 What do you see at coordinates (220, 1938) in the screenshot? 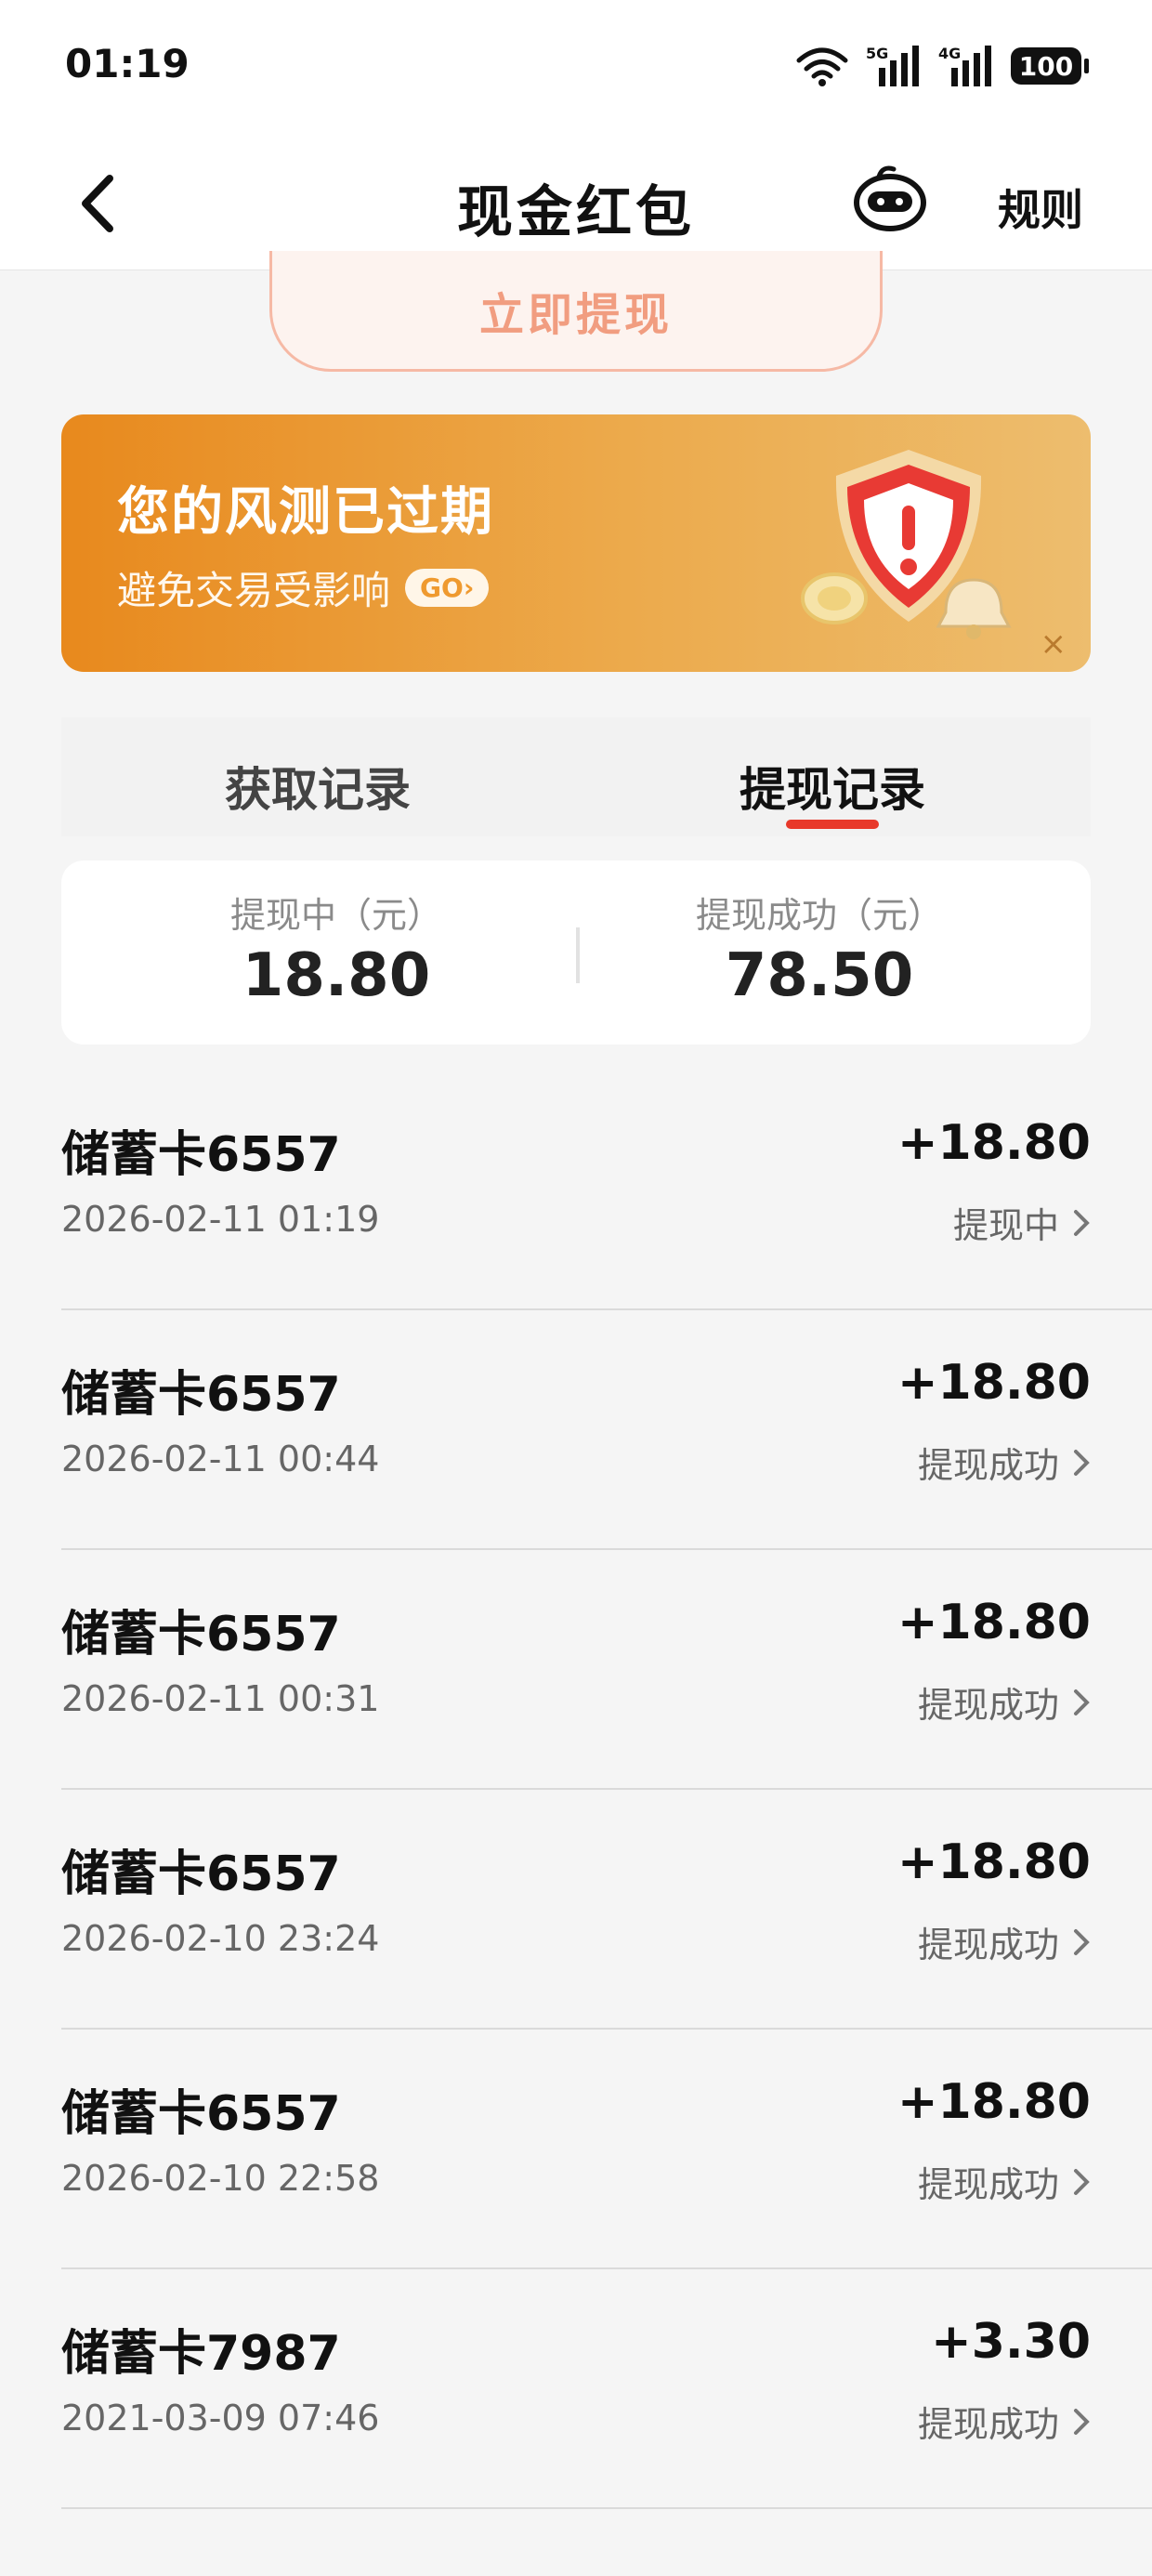
I see `record-time: 2026-02-10 23:24` at bounding box center [220, 1938].